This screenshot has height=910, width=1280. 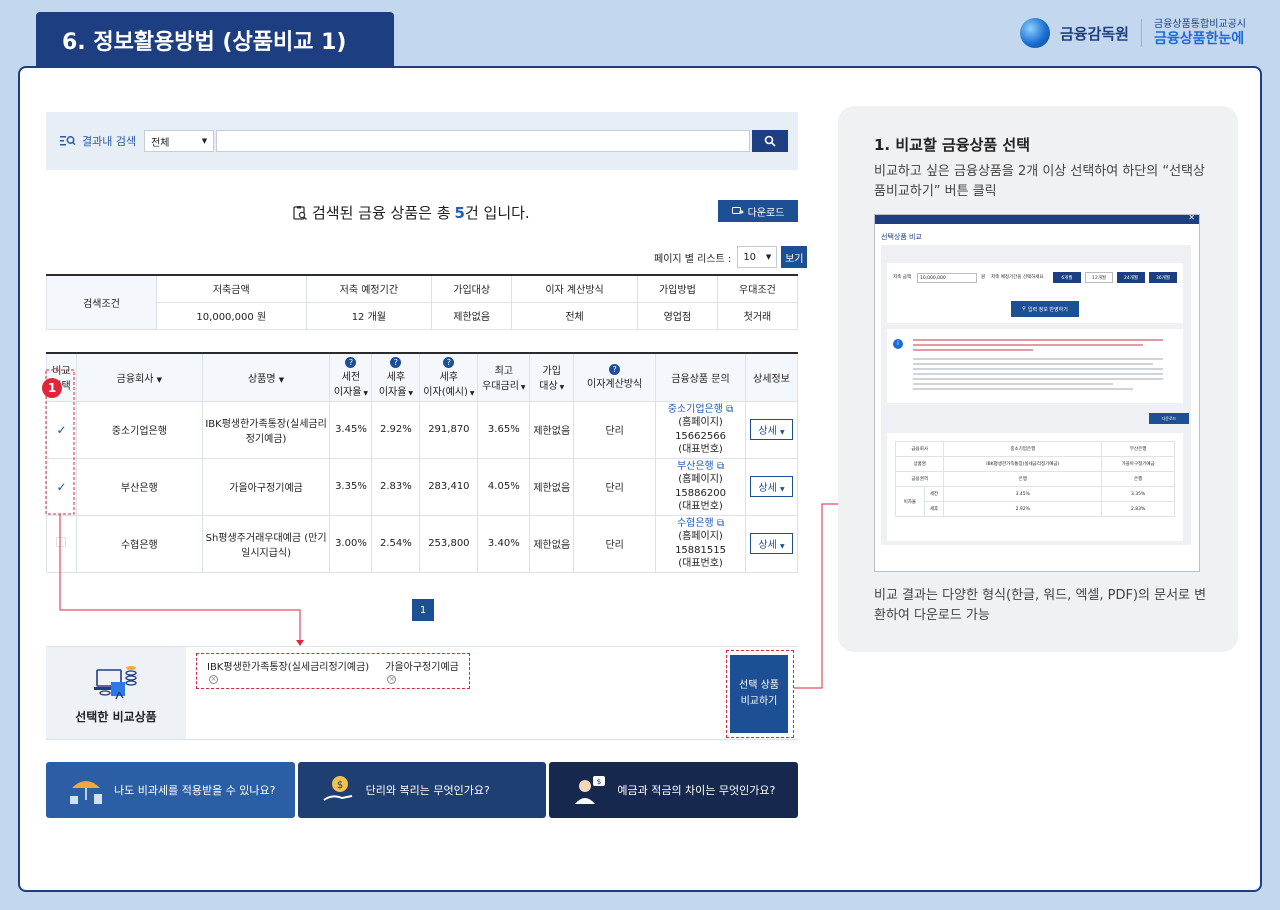 I want to click on popup-period-tab: 24개월, so click(x=1131, y=277).